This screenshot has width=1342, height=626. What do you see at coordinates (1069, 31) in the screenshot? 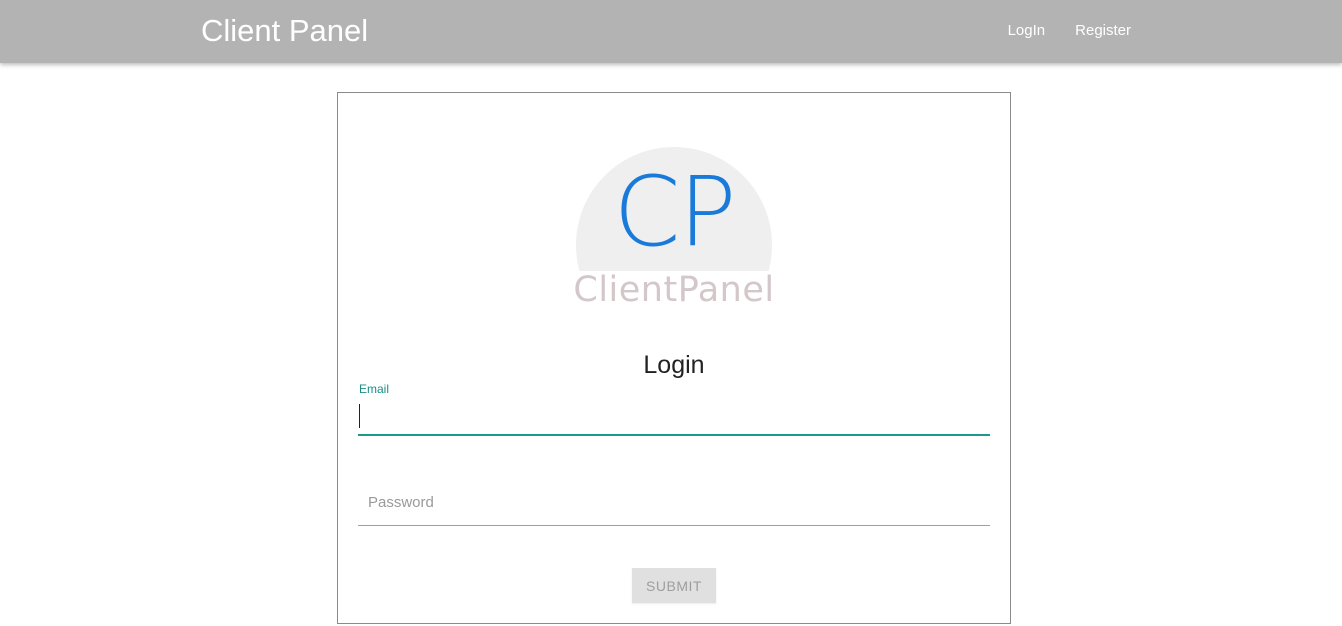
I see `nav-links: LogIn Register` at bounding box center [1069, 31].